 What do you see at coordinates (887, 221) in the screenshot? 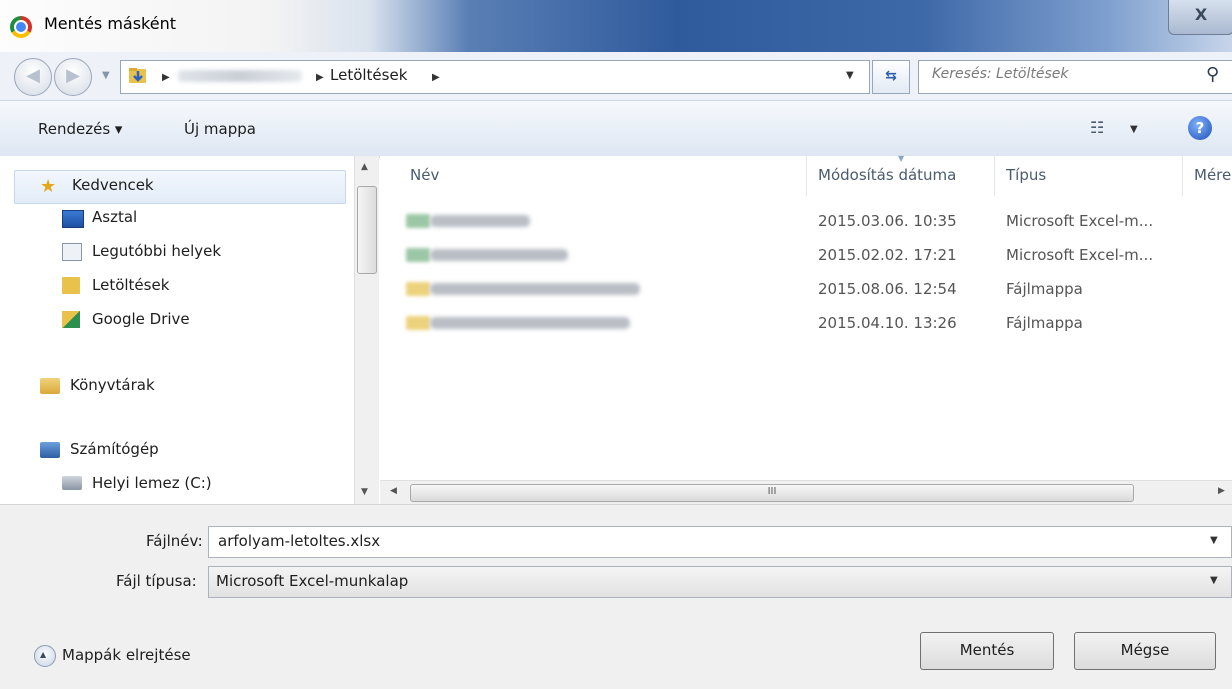
I see `file-date: 2015.03.06. 10:35` at bounding box center [887, 221].